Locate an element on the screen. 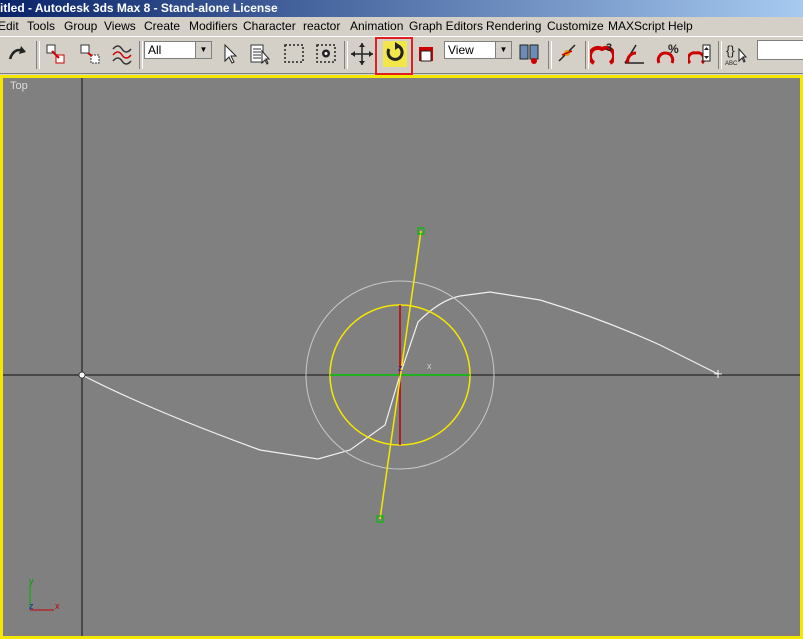 Image resolution: width=803 pixels, height=639 pixels. spline-start-vertex is located at coordinates (82, 375).